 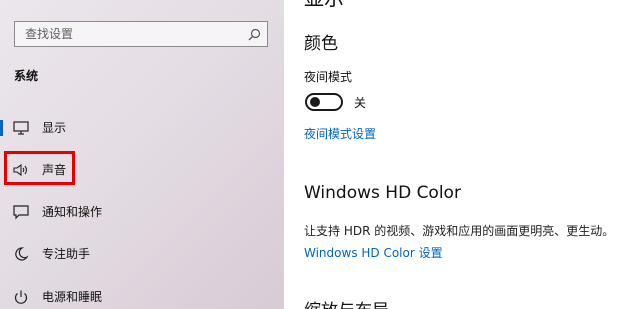 I want to click on sidebar-item-label: 电源和睡眠, so click(x=72, y=297).